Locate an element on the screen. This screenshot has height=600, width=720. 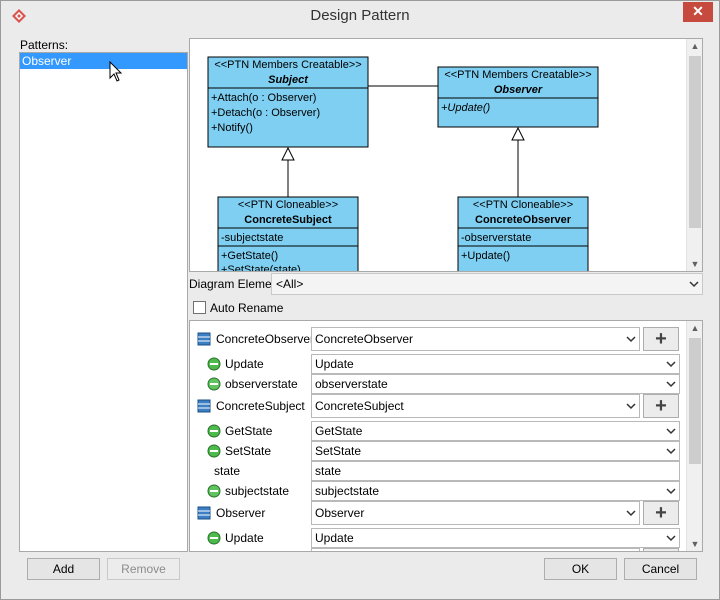
property-value-select is located at coordinates (475, 549).